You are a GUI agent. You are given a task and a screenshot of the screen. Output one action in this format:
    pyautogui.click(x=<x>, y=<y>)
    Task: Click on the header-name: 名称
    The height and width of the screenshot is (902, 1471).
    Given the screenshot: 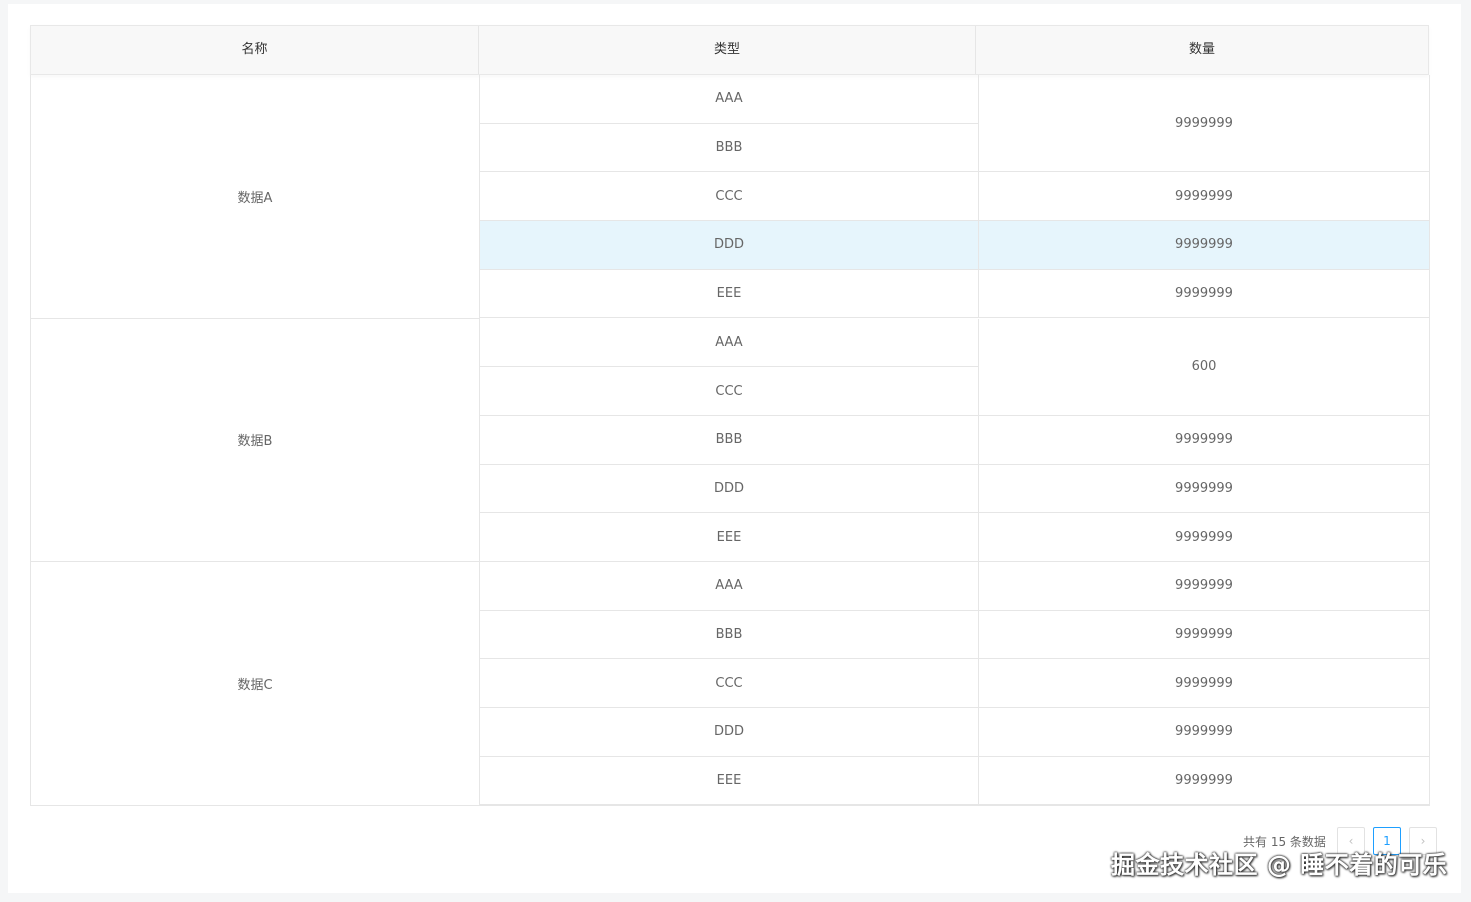 What is the action you would take?
    pyautogui.click(x=254, y=49)
    